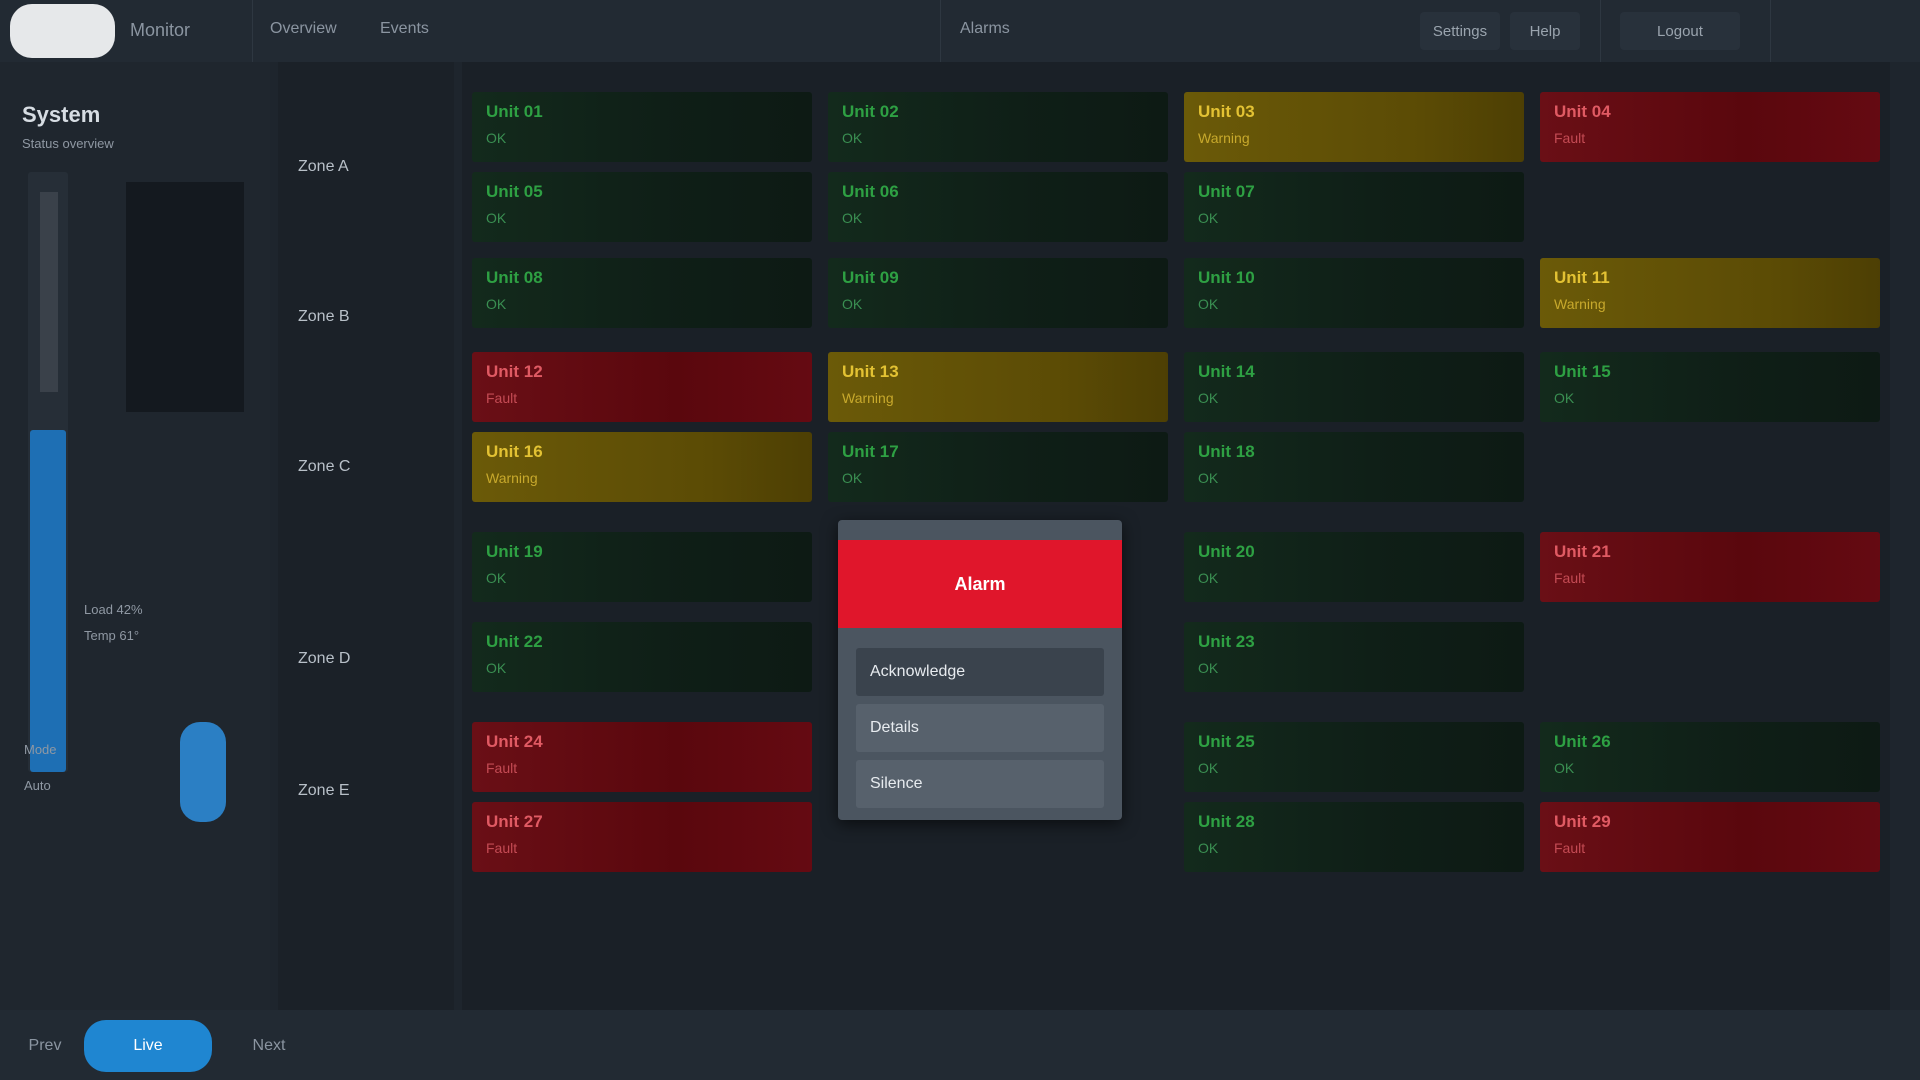 The image size is (1920, 1080). I want to click on status-cell: Unit 25 OK, so click(1354, 757).